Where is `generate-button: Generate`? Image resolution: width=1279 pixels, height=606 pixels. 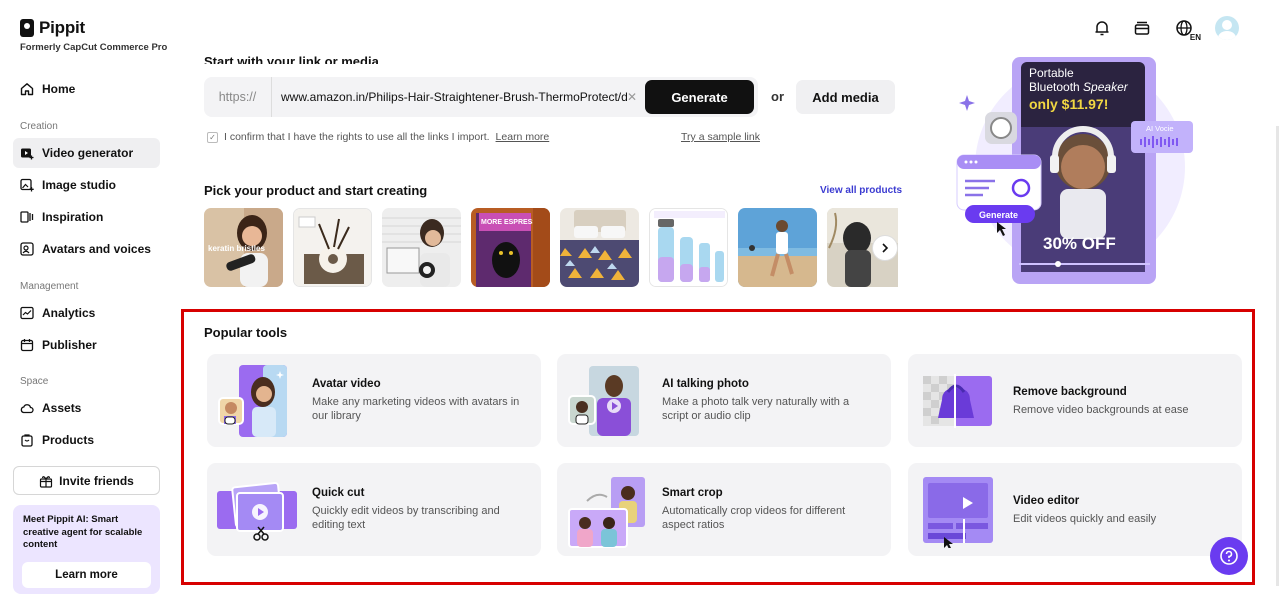 generate-button: Generate is located at coordinates (699, 97).